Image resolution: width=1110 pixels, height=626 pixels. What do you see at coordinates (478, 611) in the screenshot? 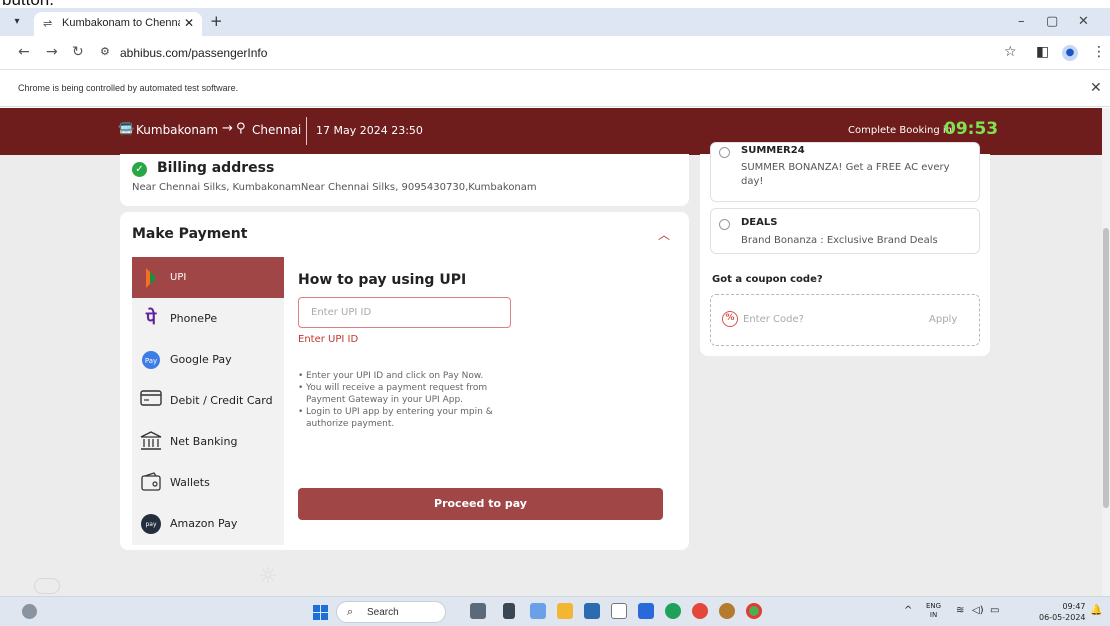
I see `app-camera-icon` at bounding box center [478, 611].